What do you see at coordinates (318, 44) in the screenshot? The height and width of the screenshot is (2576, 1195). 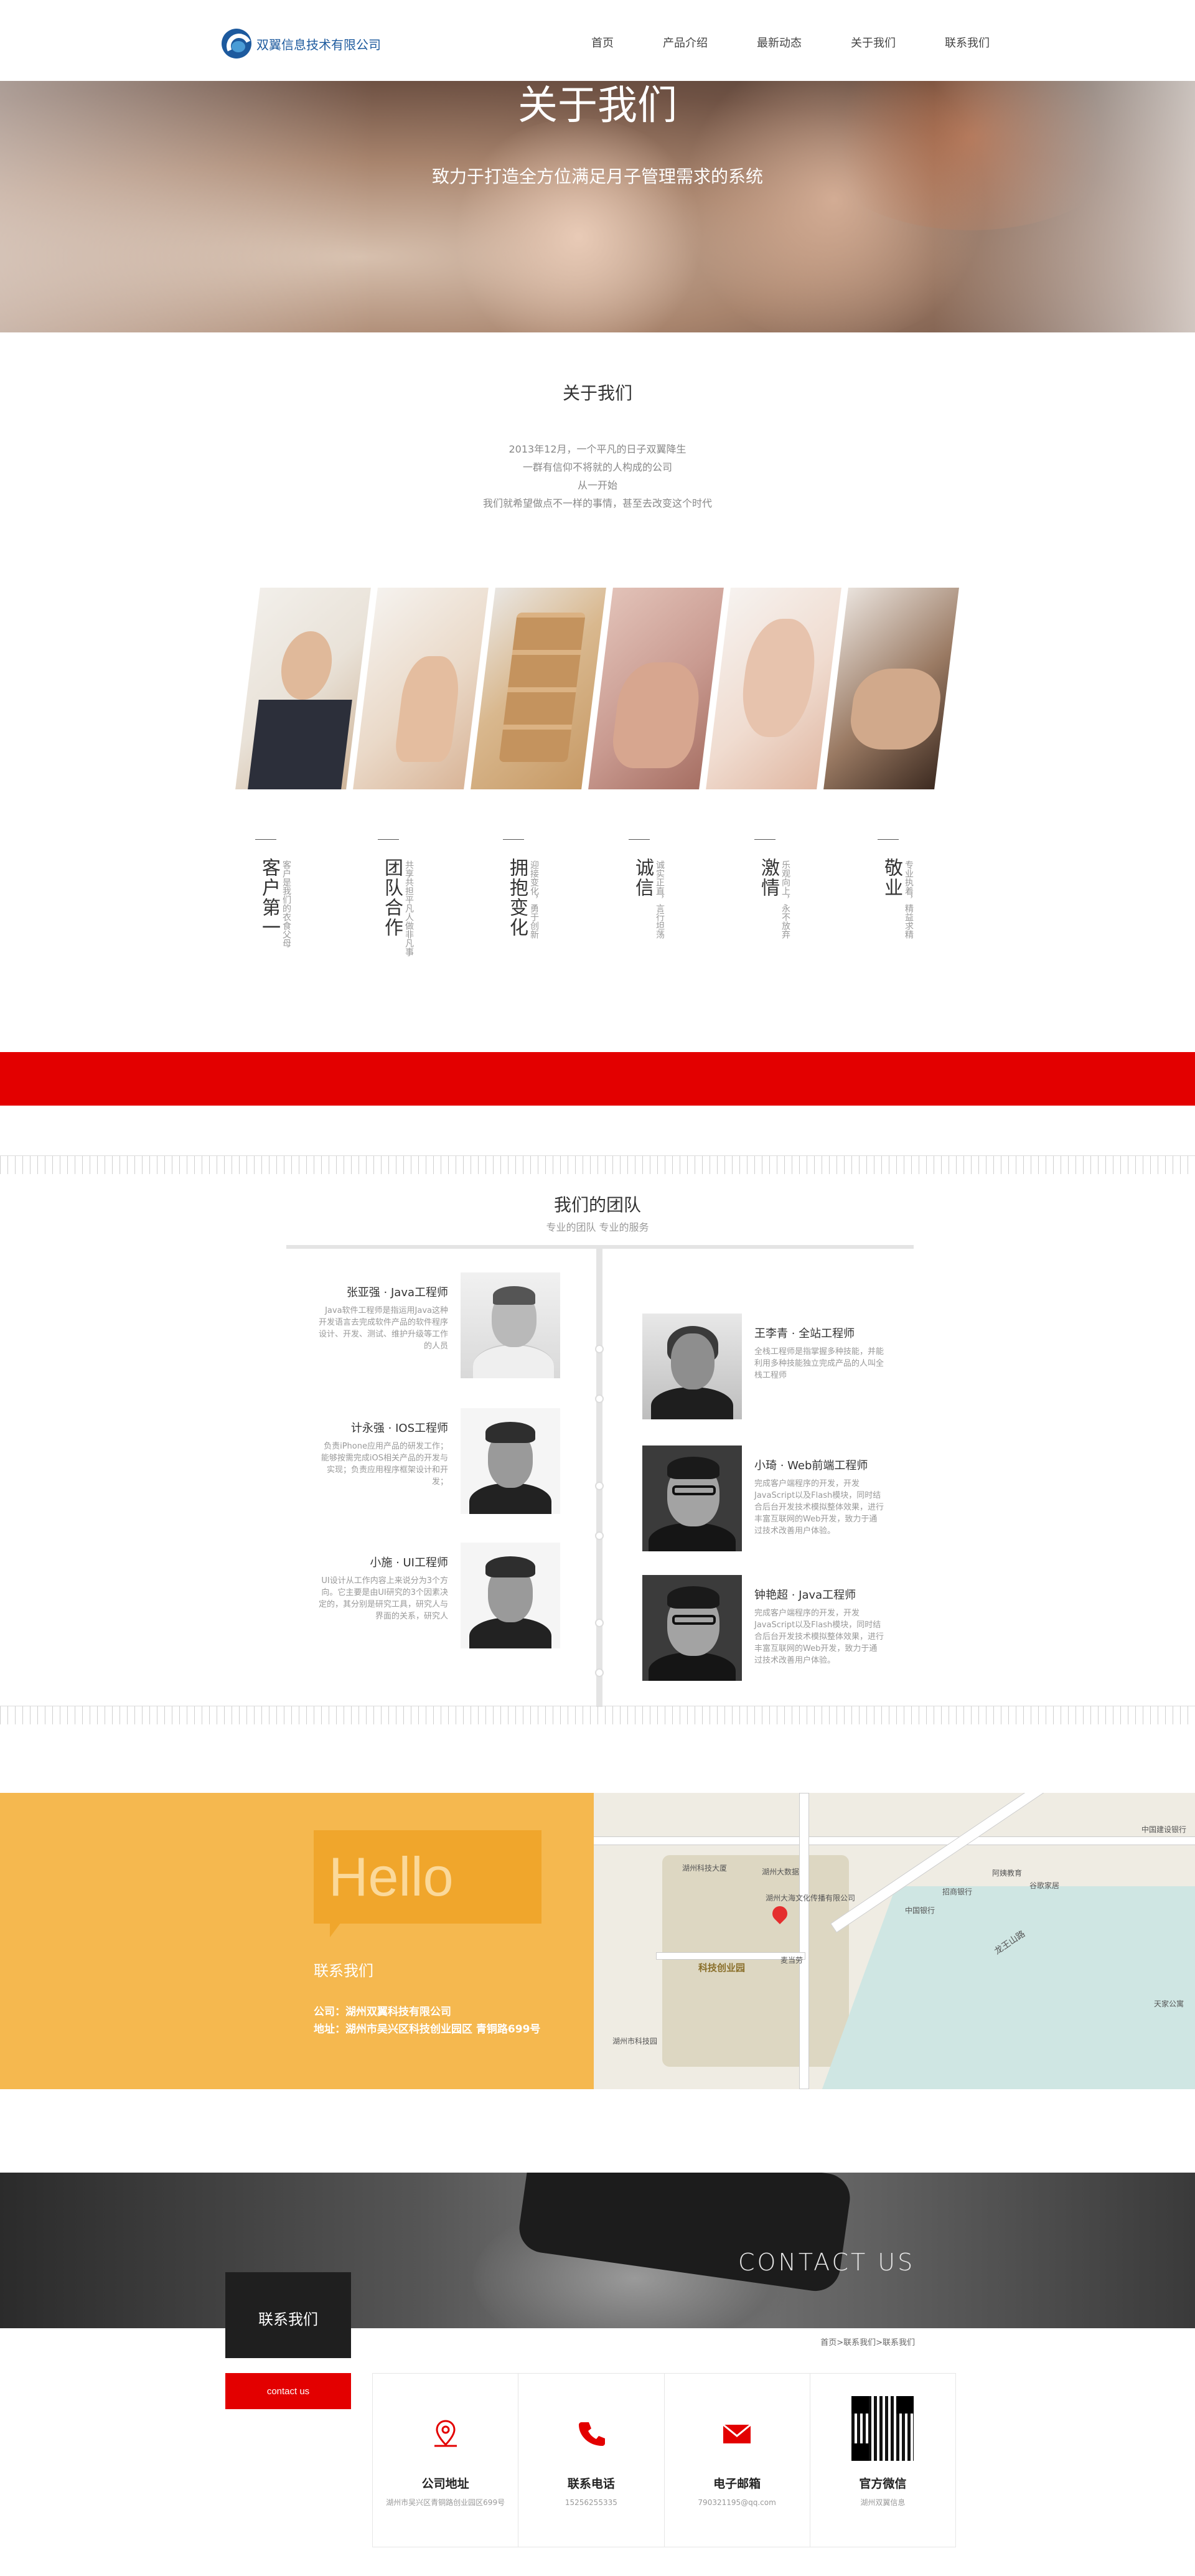 I see `company-name: 双翼信息技术有限公司` at bounding box center [318, 44].